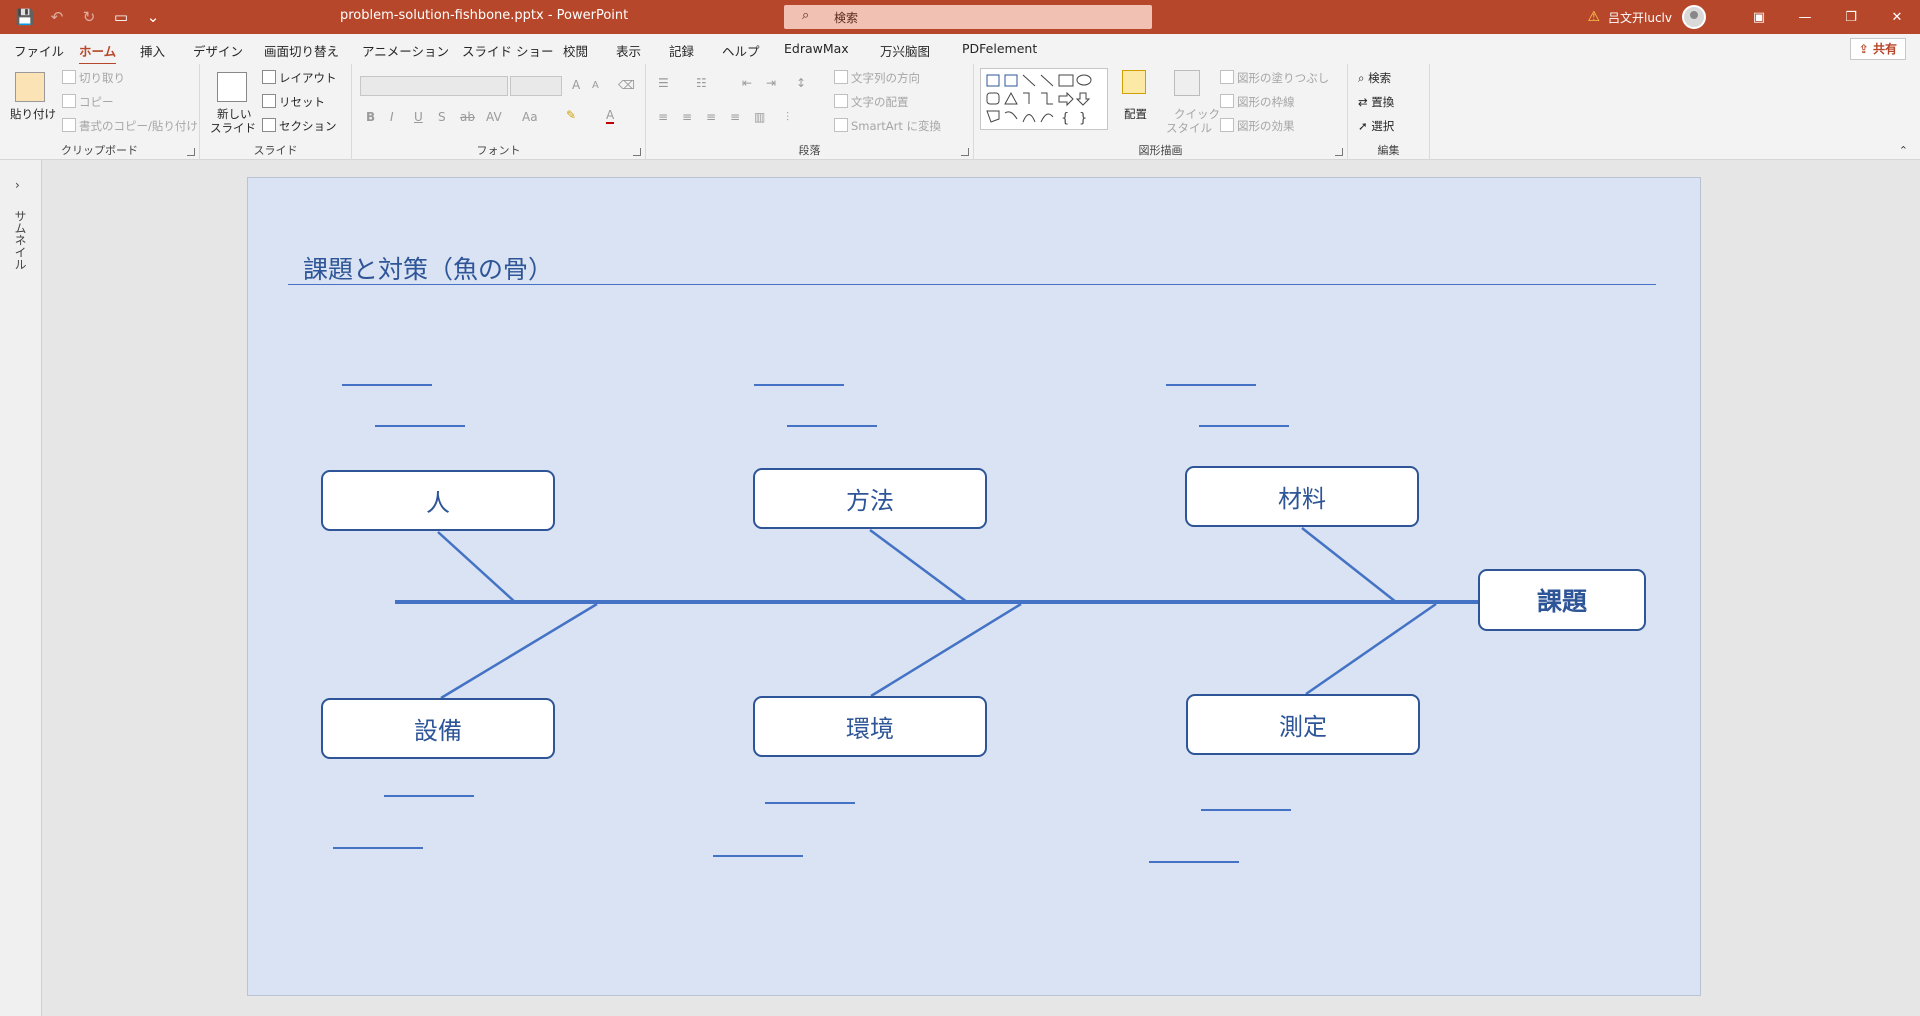 Image resolution: width=1920 pixels, height=1016 pixels. What do you see at coordinates (877, 78) in the screenshot?
I see `text-direction-button: 文字列の方向` at bounding box center [877, 78].